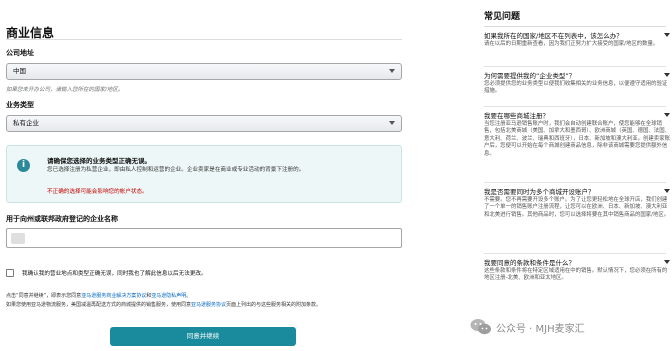 Image resolution: width=672 pixels, height=351 pixels. I want to click on legal-text: 点击“同意并继续”，即表示您同意, so click(44, 296).